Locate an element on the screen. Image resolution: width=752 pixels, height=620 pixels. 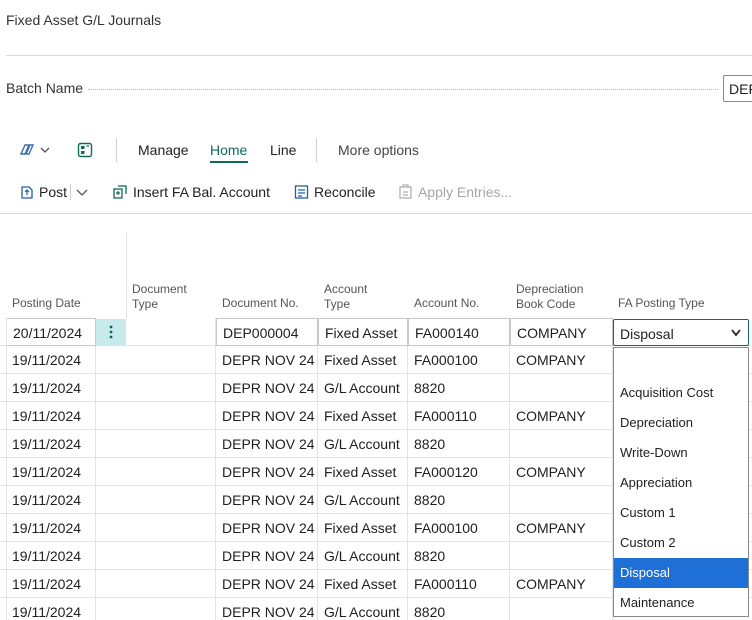
dropdown-option: Maintenance is located at coordinates (681, 603).